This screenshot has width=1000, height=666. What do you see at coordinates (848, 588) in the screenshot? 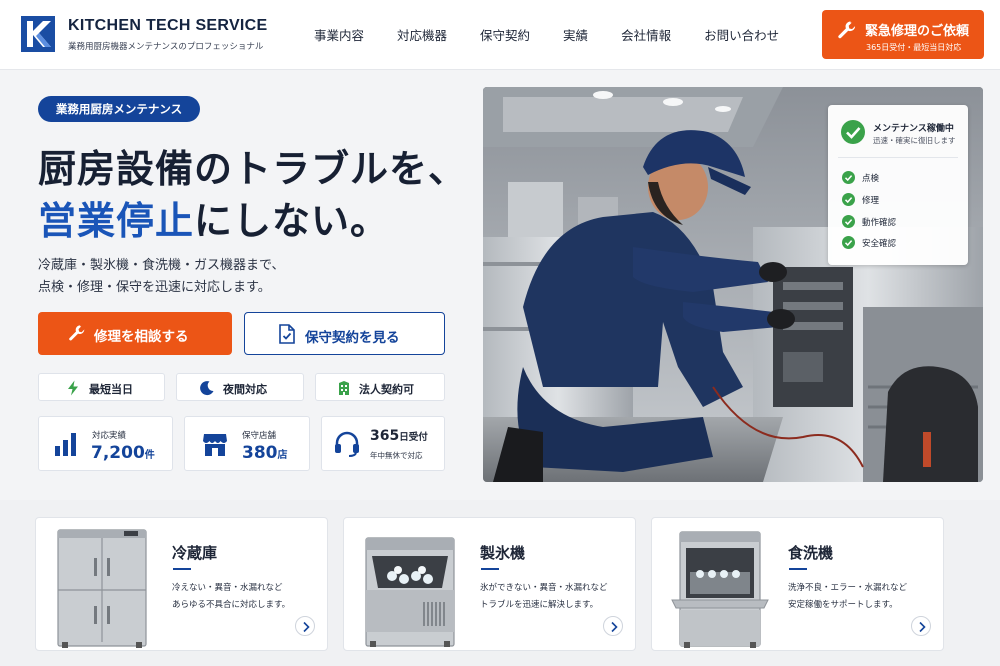
I see `product-desc-line1: 洗浄不良・エラー・水漏れなど` at bounding box center [848, 588].